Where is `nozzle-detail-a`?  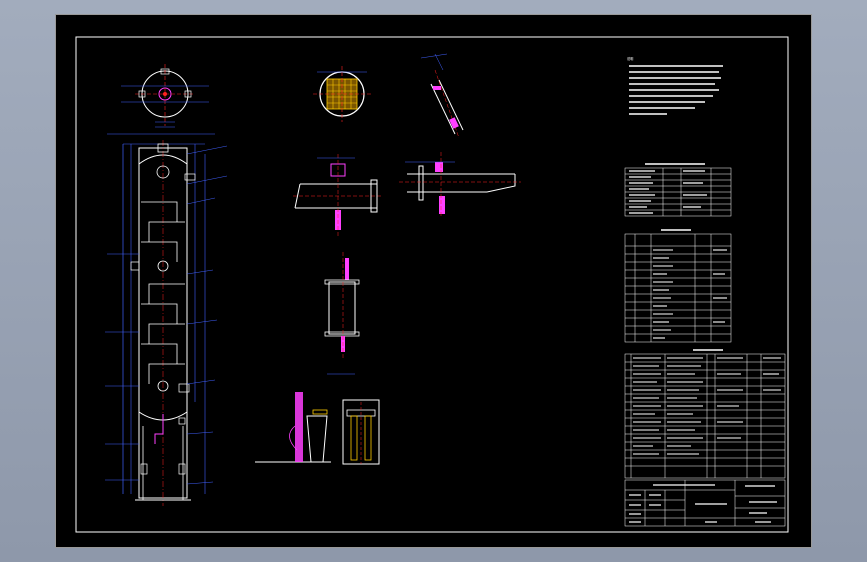
nozzle-detail-a is located at coordinates (338, 195).